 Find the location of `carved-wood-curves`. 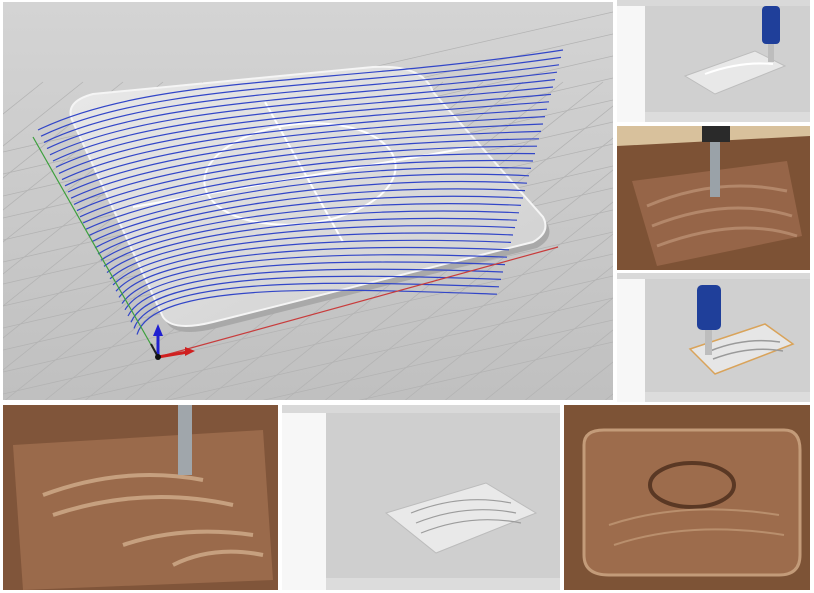

carved-wood-curves is located at coordinates (140, 497).